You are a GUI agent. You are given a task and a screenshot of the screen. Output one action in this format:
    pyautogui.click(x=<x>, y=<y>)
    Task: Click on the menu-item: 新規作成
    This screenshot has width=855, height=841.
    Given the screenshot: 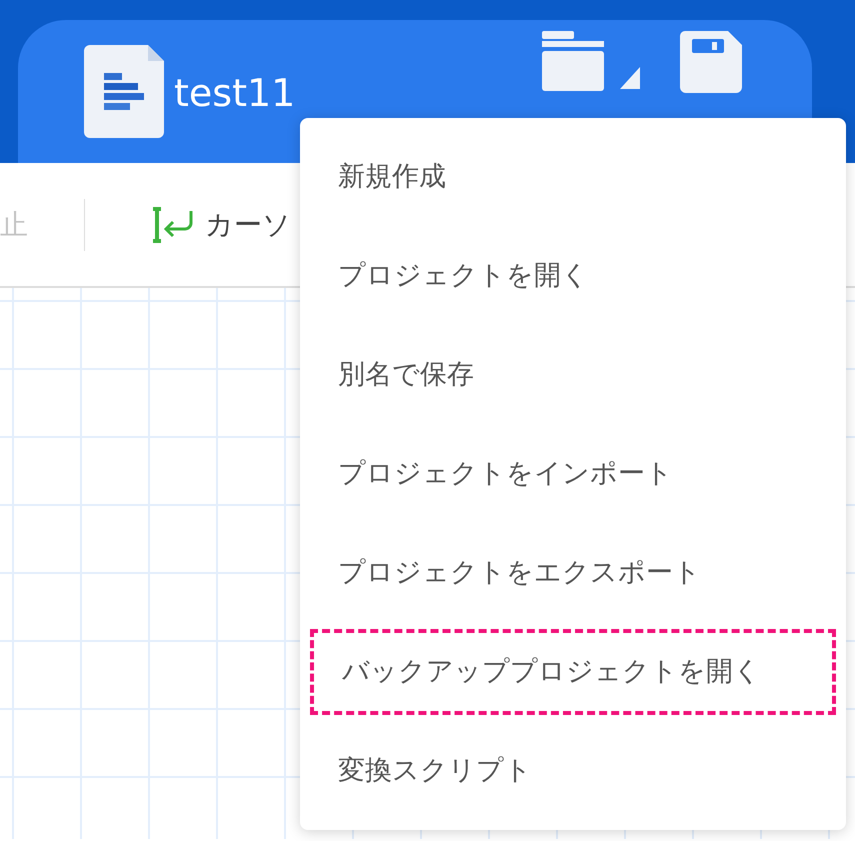 What is the action you would take?
    pyautogui.click(x=573, y=177)
    